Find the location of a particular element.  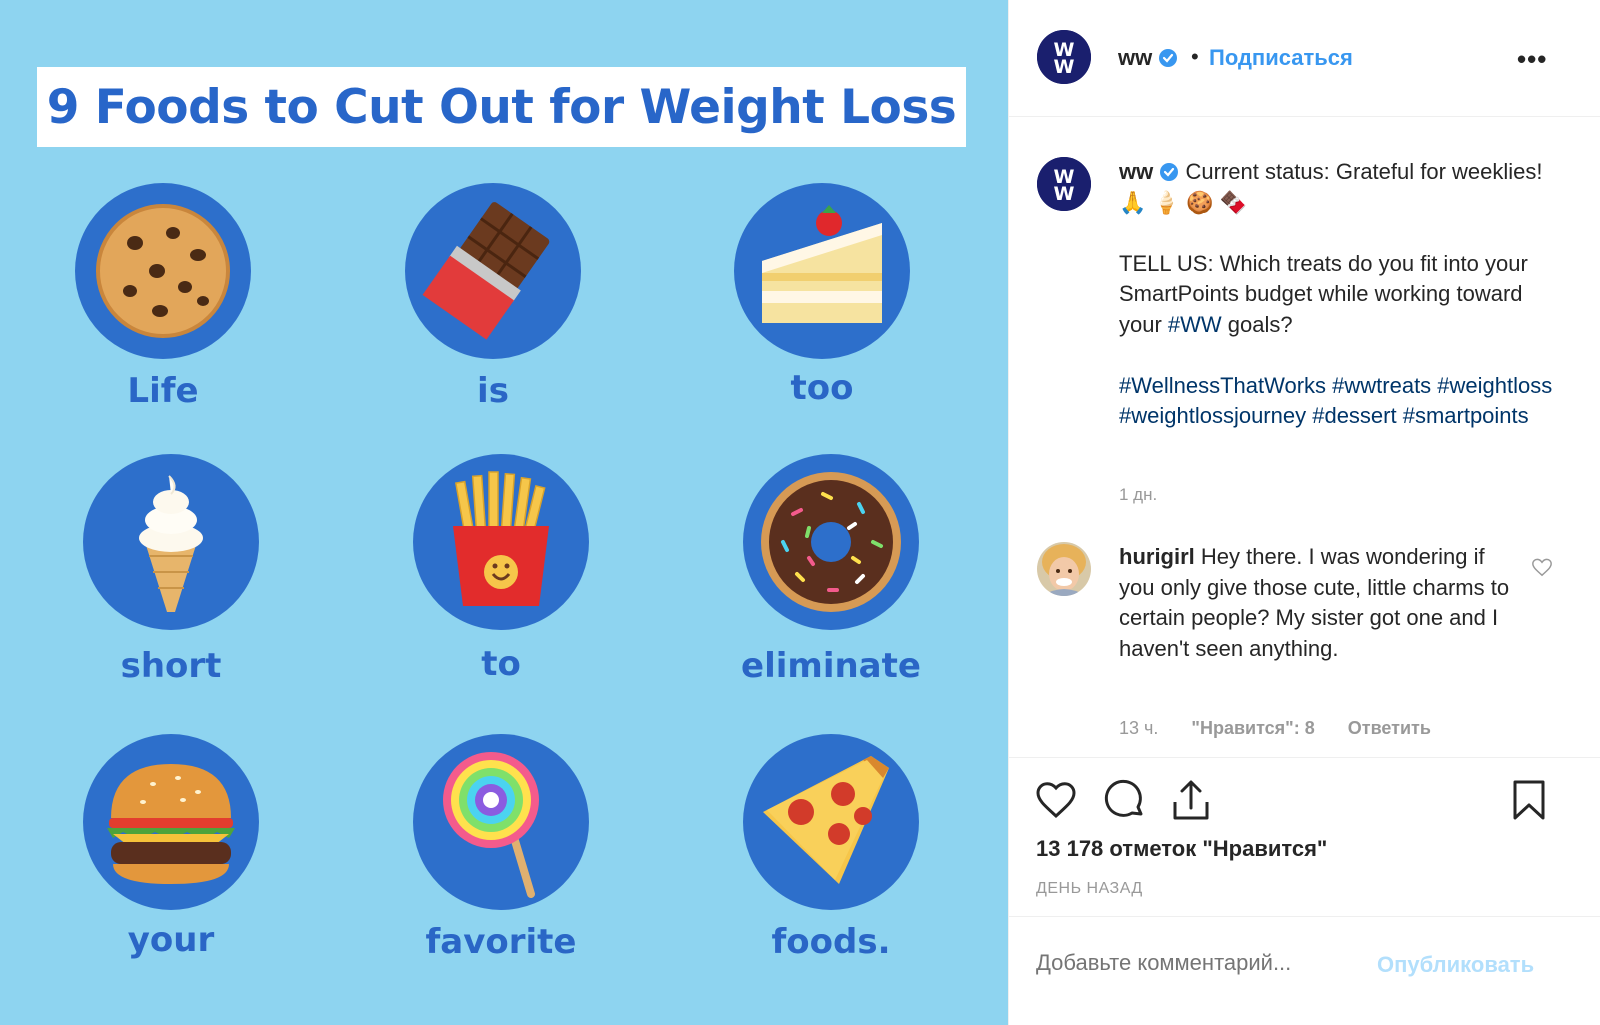

burger-icon is located at coordinates (171, 822).